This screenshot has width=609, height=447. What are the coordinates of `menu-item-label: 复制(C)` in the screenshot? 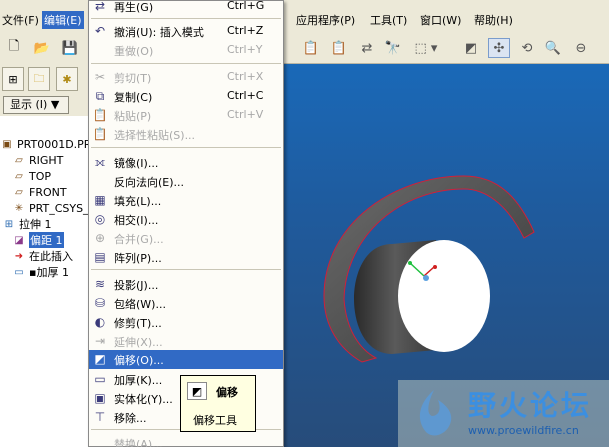 It's located at (133, 97).